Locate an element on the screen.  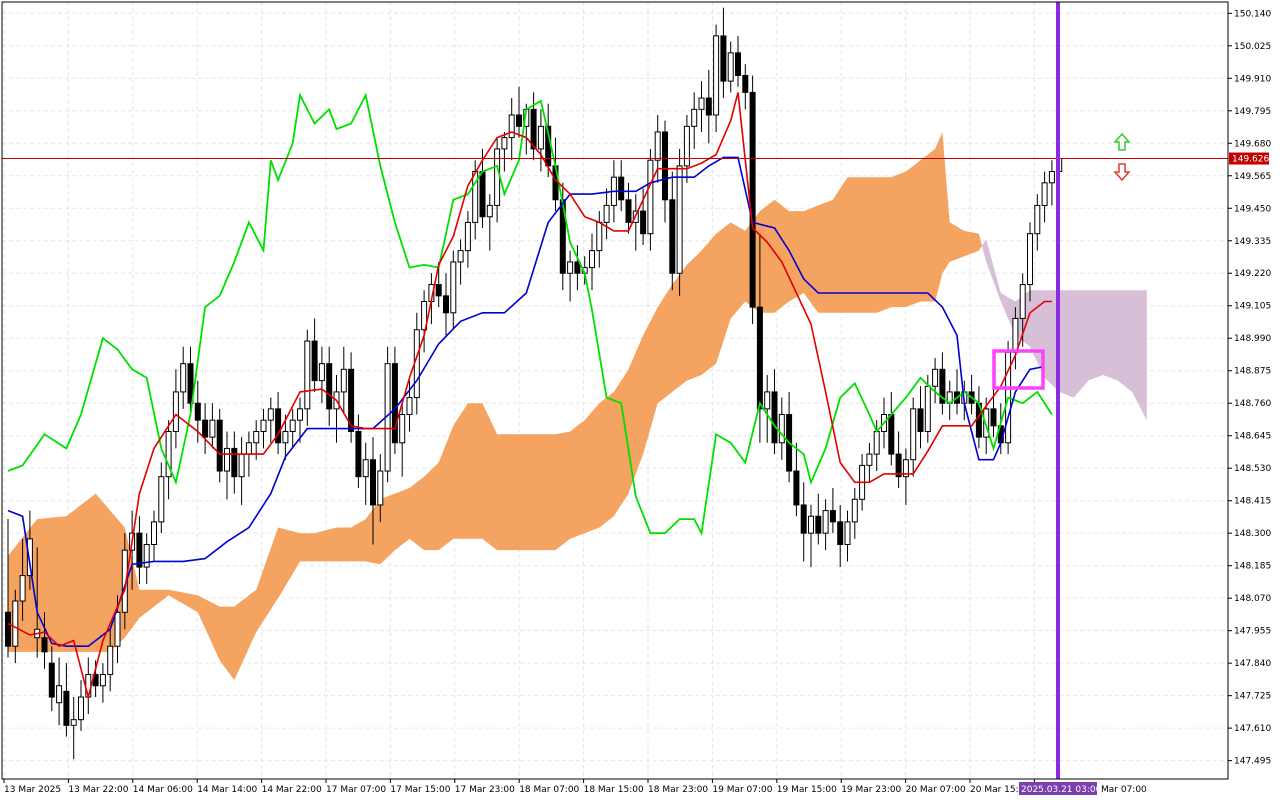
x-tick-label: 19 Mar 07:00 is located at coordinates (742, 790).